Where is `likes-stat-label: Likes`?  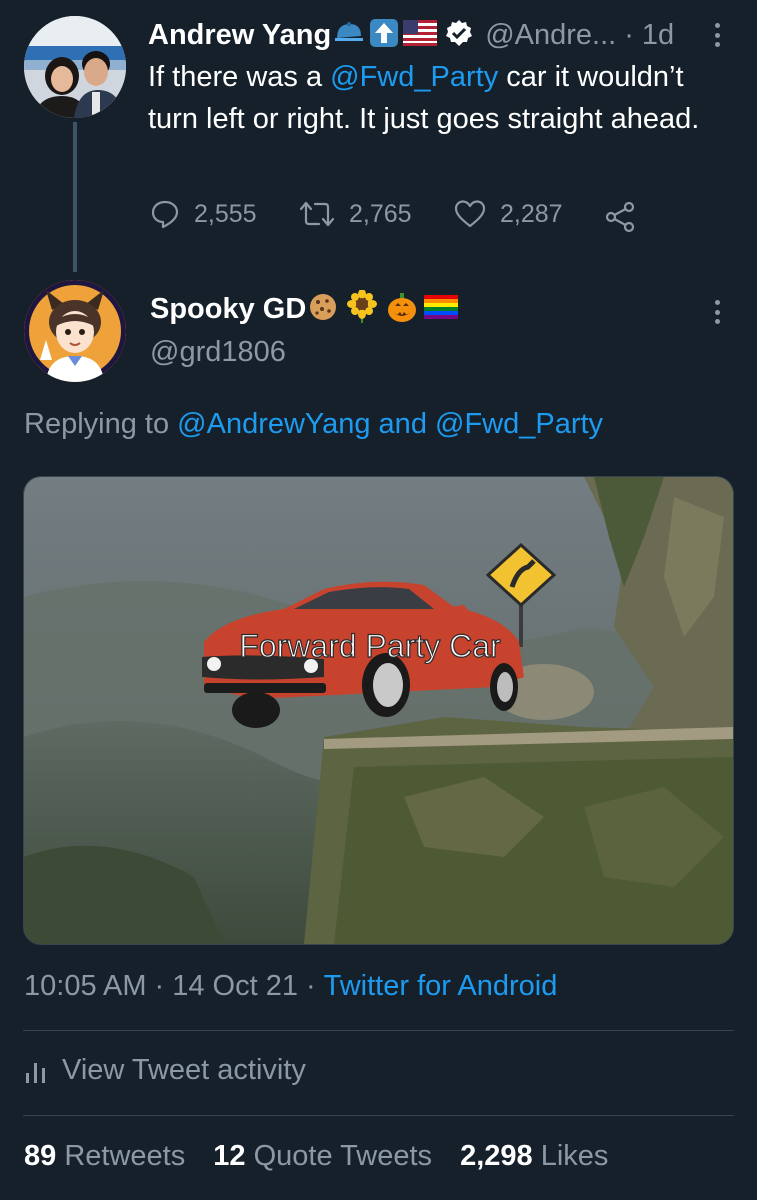
likes-stat-label: Likes is located at coordinates (574, 1156).